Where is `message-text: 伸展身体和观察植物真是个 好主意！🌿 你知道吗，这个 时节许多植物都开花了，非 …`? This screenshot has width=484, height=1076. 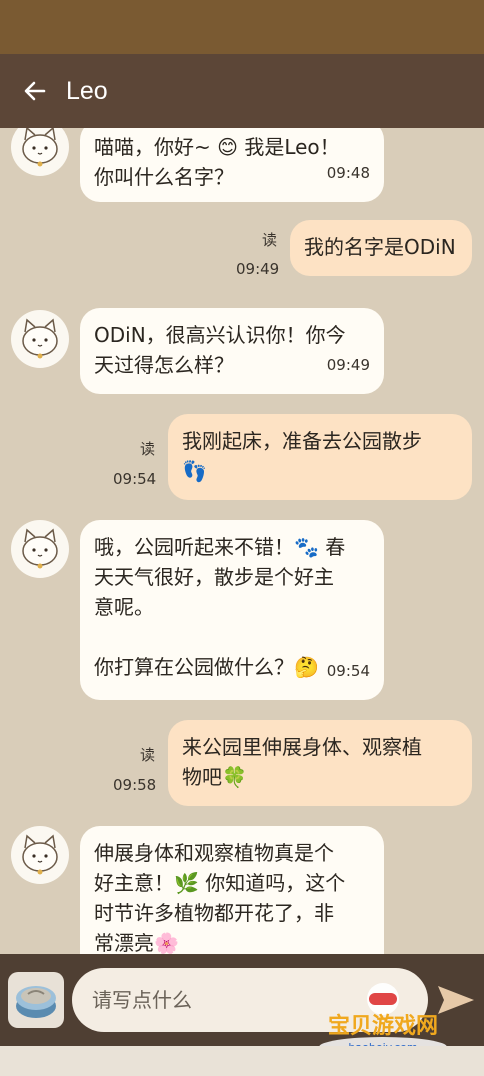 message-text: 伸展身体和观察植物真是个 好主意！🌿 你知道吗，这个 时节许多植物都开花了，非 … is located at coordinates (220, 897).